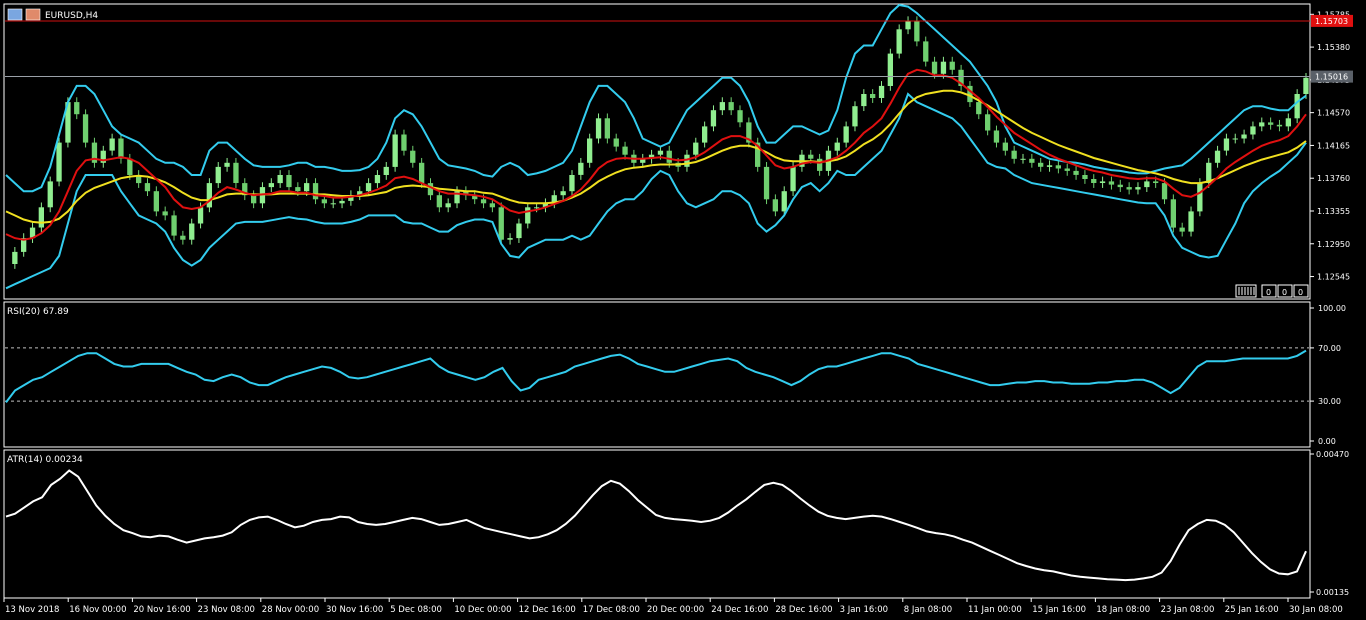  Describe the element at coordinates (803, 610) in the screenshot. I see `time-tick-label: 28 Dec 16:00` at that location.